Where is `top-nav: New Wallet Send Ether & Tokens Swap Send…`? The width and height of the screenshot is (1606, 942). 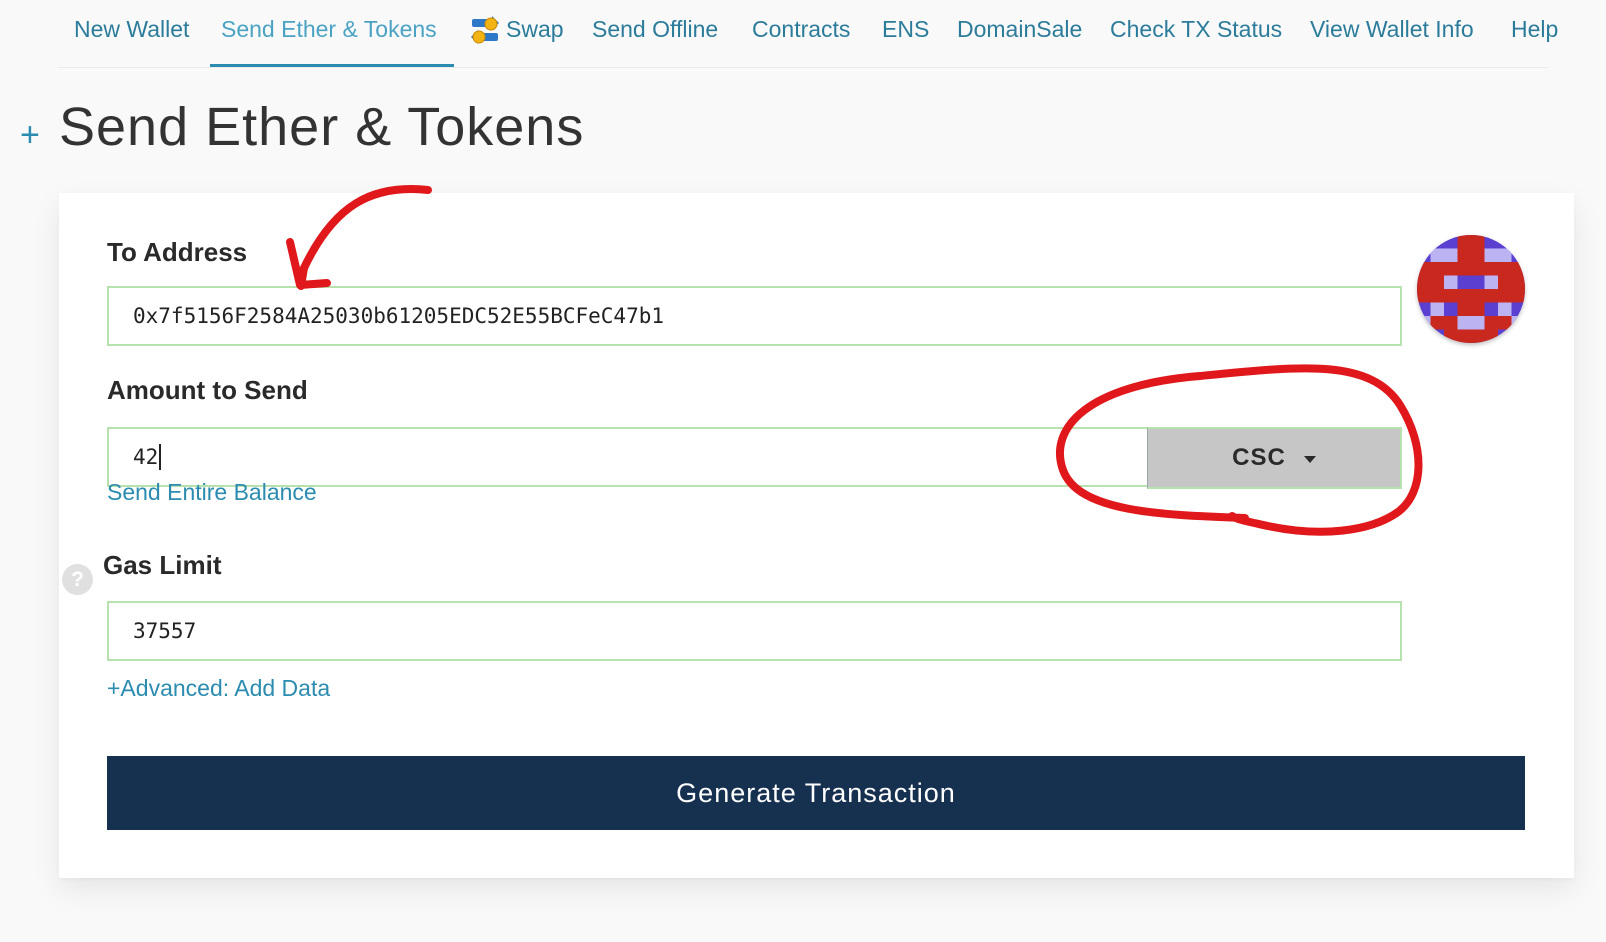
top-nav: New Wallet Send Ether & Tokens Swap Send… is located at coordinates (808, 34).